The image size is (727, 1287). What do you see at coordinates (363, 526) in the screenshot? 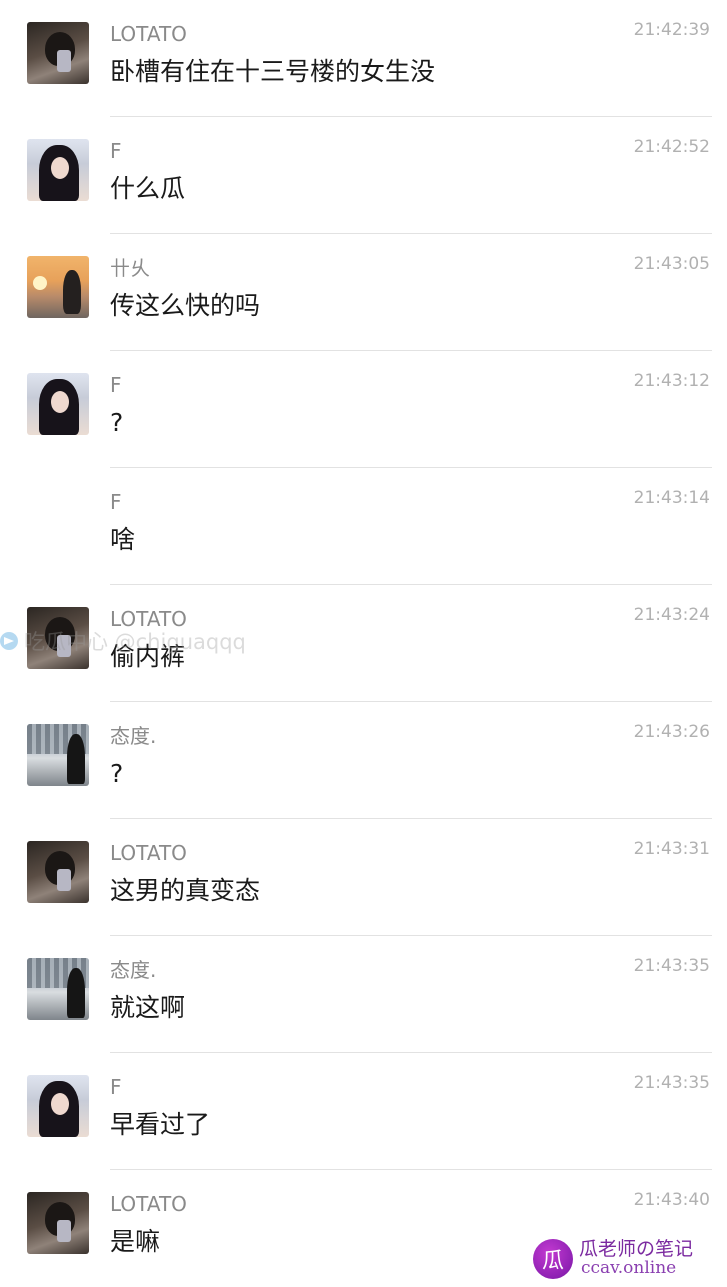
I see `list-item: F 21:43:14 啥` at bounding box center [363, 526].